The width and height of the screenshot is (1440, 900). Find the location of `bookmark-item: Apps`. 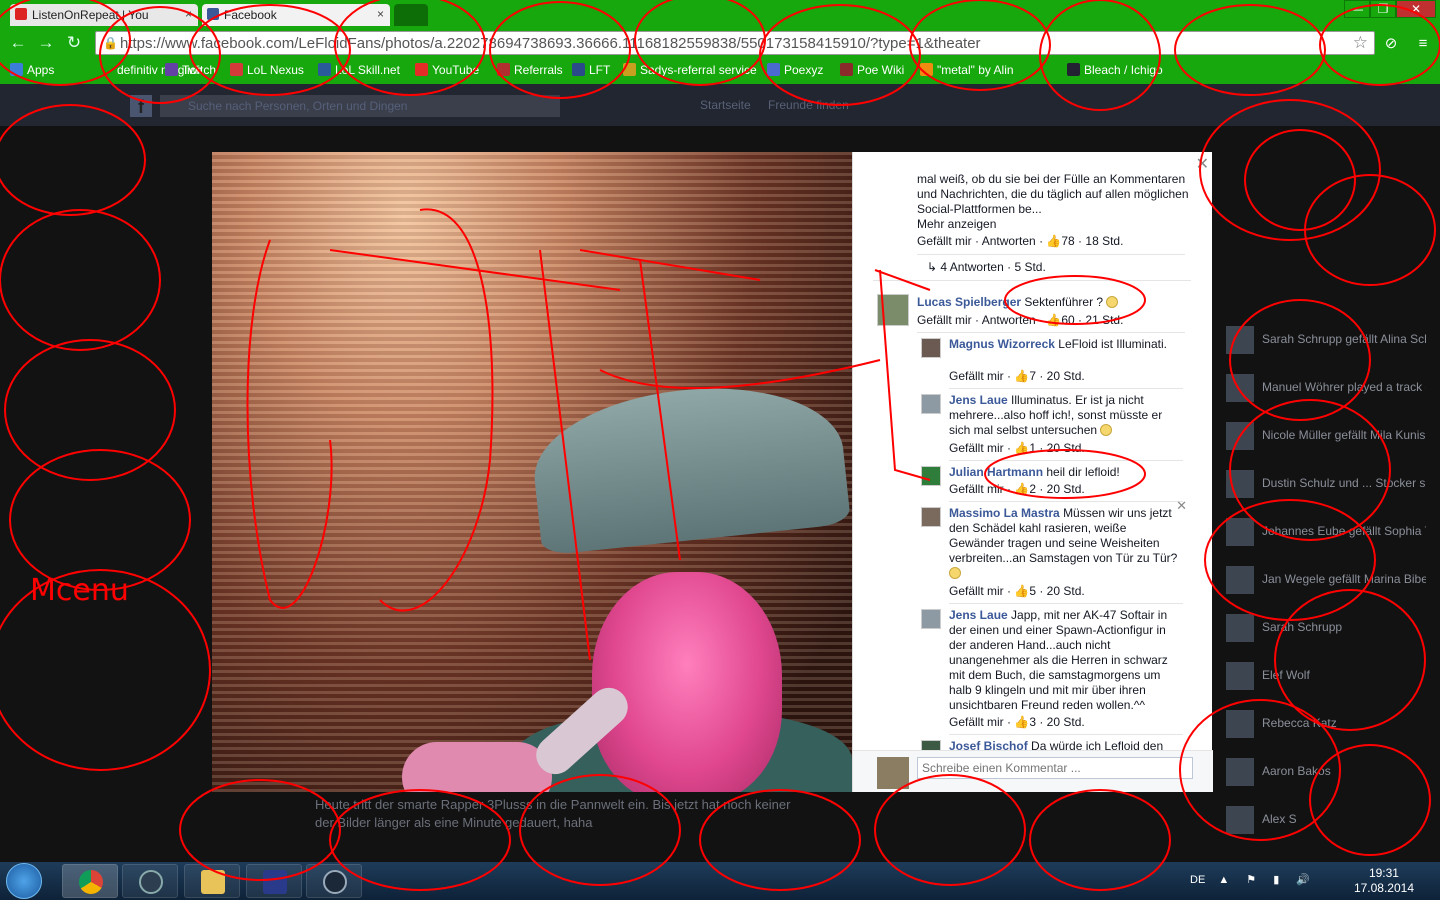

bookmark-item: Apps is located at coordinates (32, 70).